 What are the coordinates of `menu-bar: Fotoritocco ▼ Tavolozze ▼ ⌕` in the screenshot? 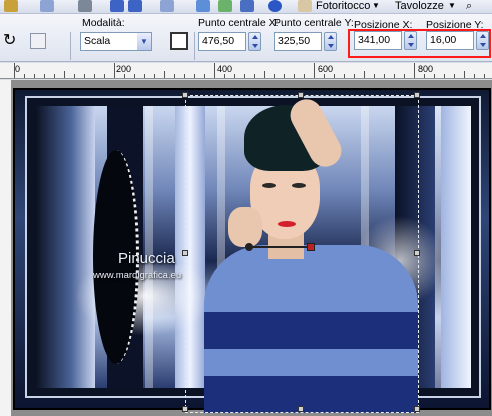 It's located at (246, 7).